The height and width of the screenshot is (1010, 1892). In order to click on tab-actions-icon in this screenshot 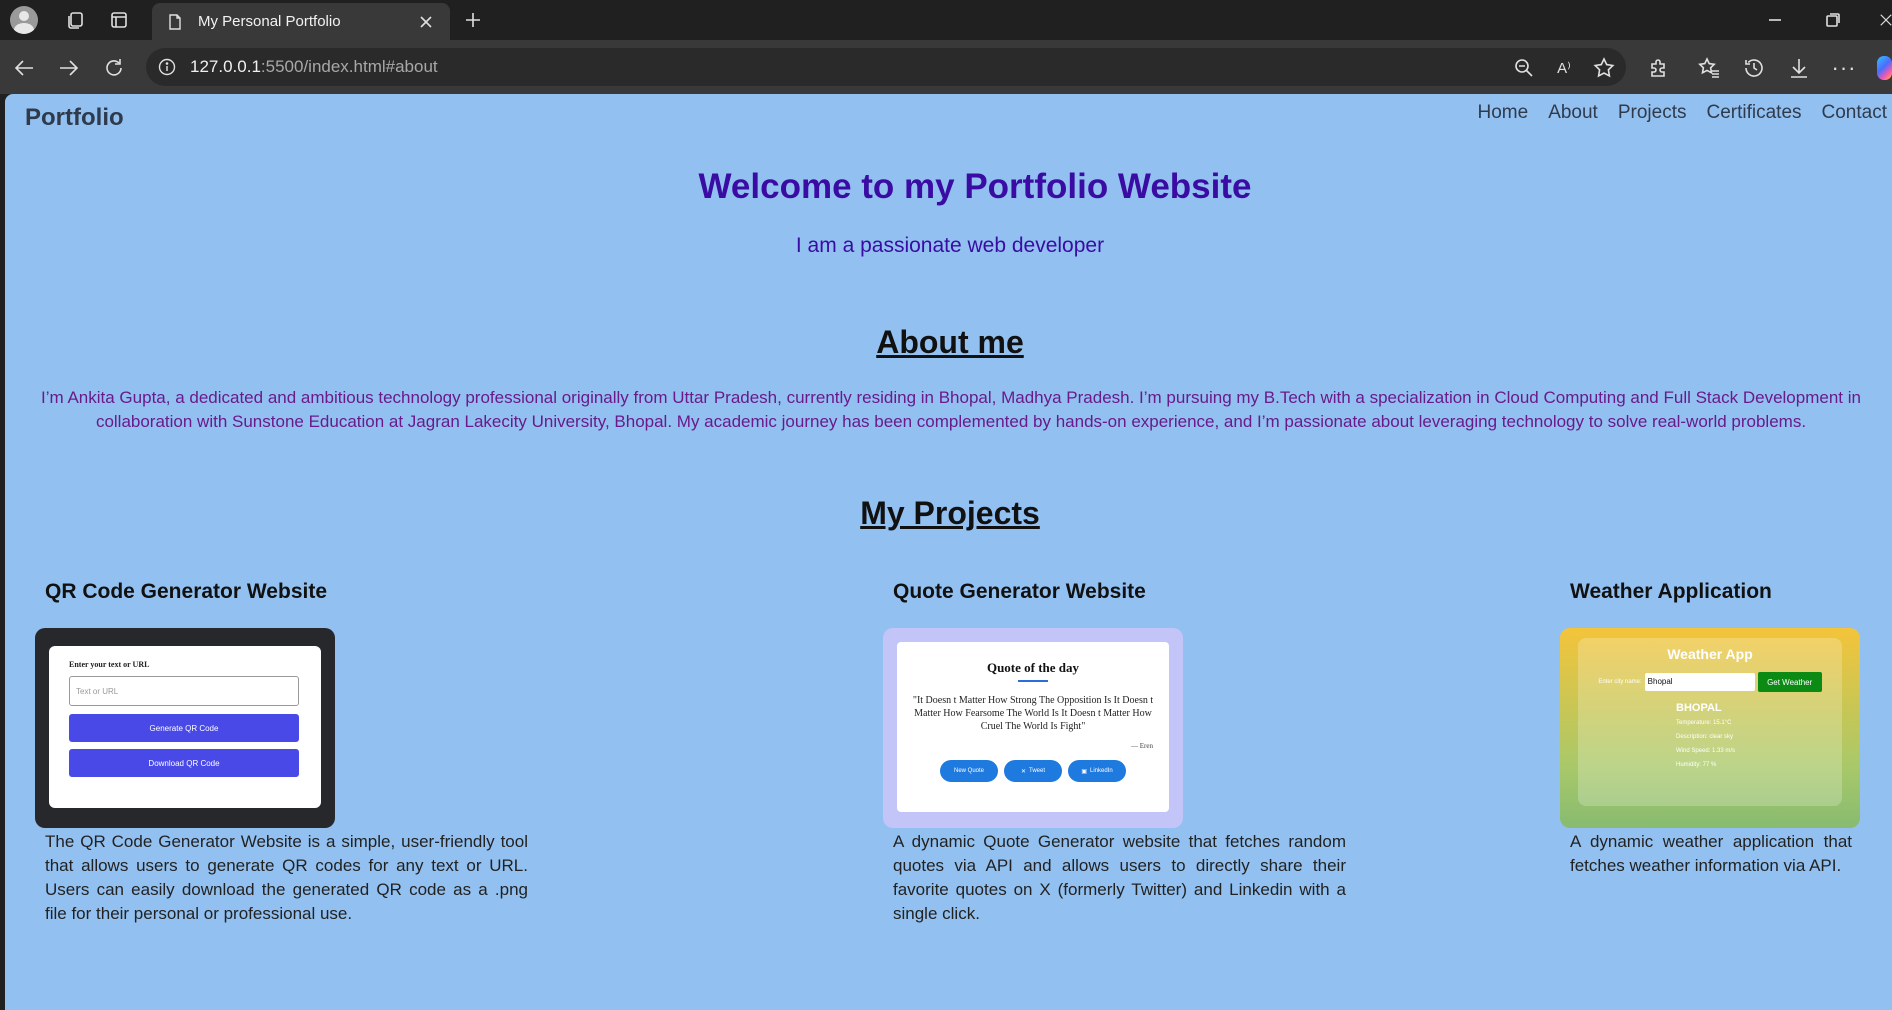, I will do `click(119, 20)`.